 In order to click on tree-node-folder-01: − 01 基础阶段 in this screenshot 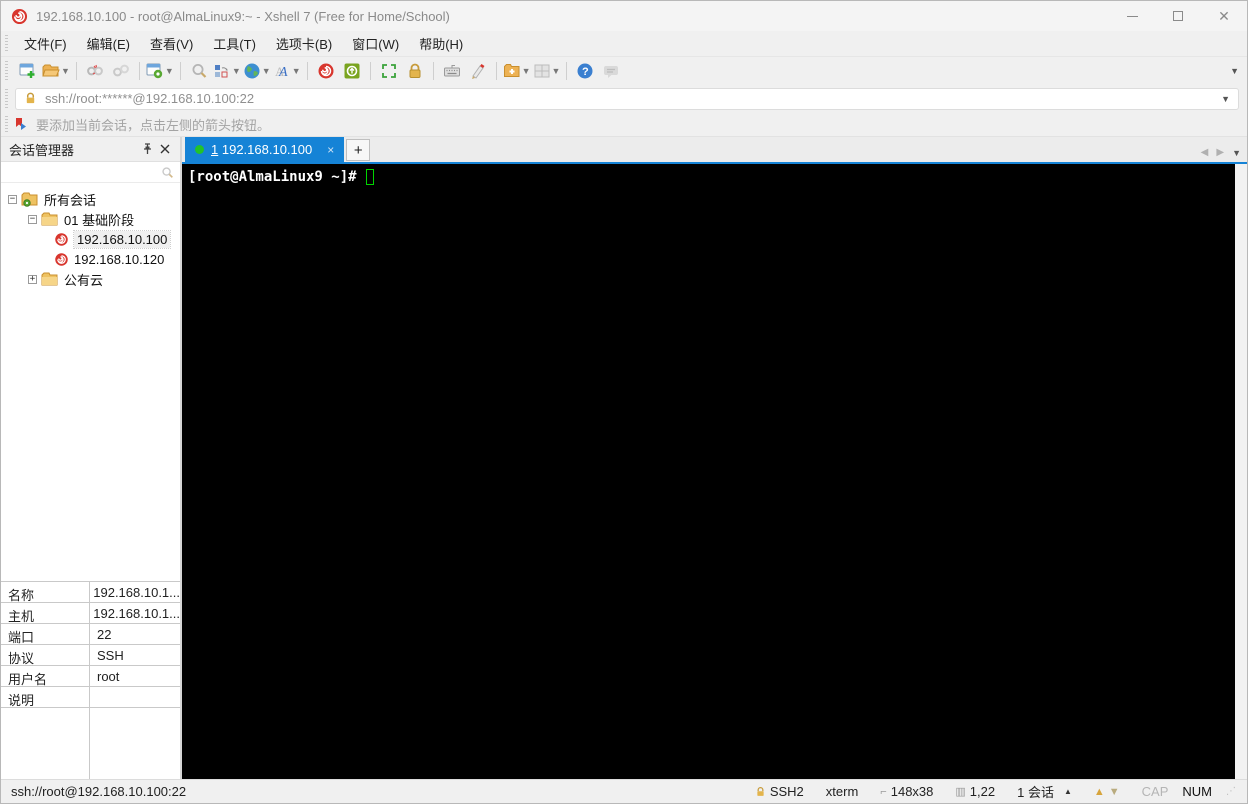, I will do `click(90, 219)`.